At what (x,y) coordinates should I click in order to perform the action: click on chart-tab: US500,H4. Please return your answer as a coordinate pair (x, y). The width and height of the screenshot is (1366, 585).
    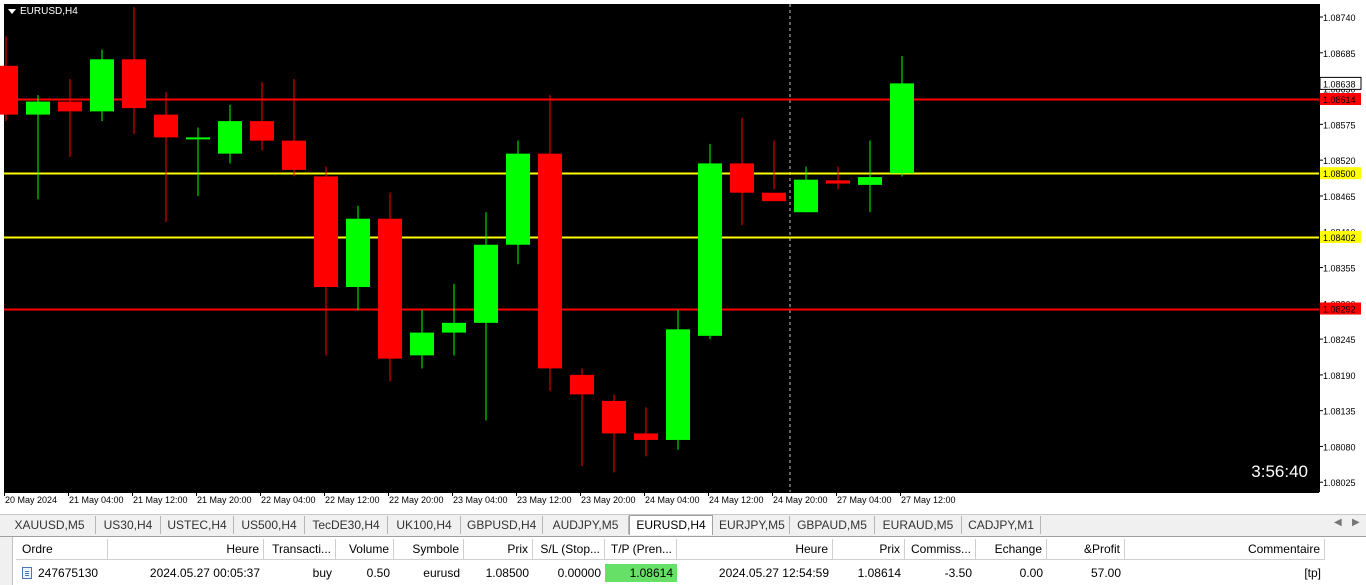
    Looking at the image, I should click on (269, 525).